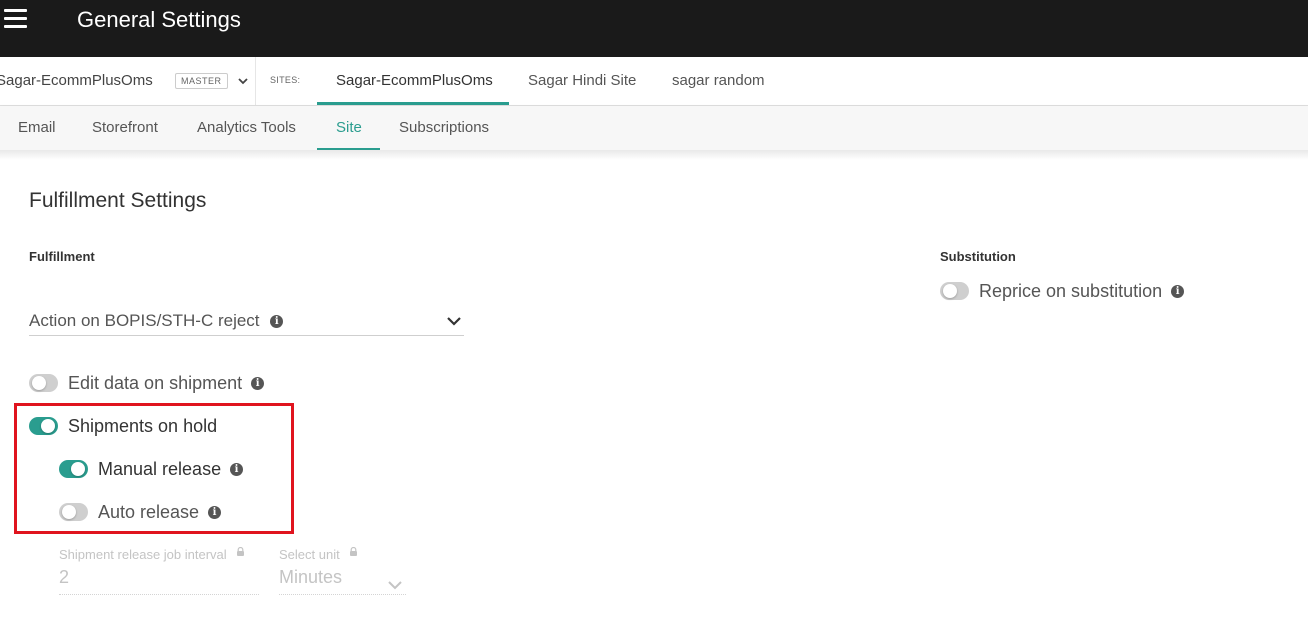  I want to click on sites-label: SITES:, so click(285, 80).